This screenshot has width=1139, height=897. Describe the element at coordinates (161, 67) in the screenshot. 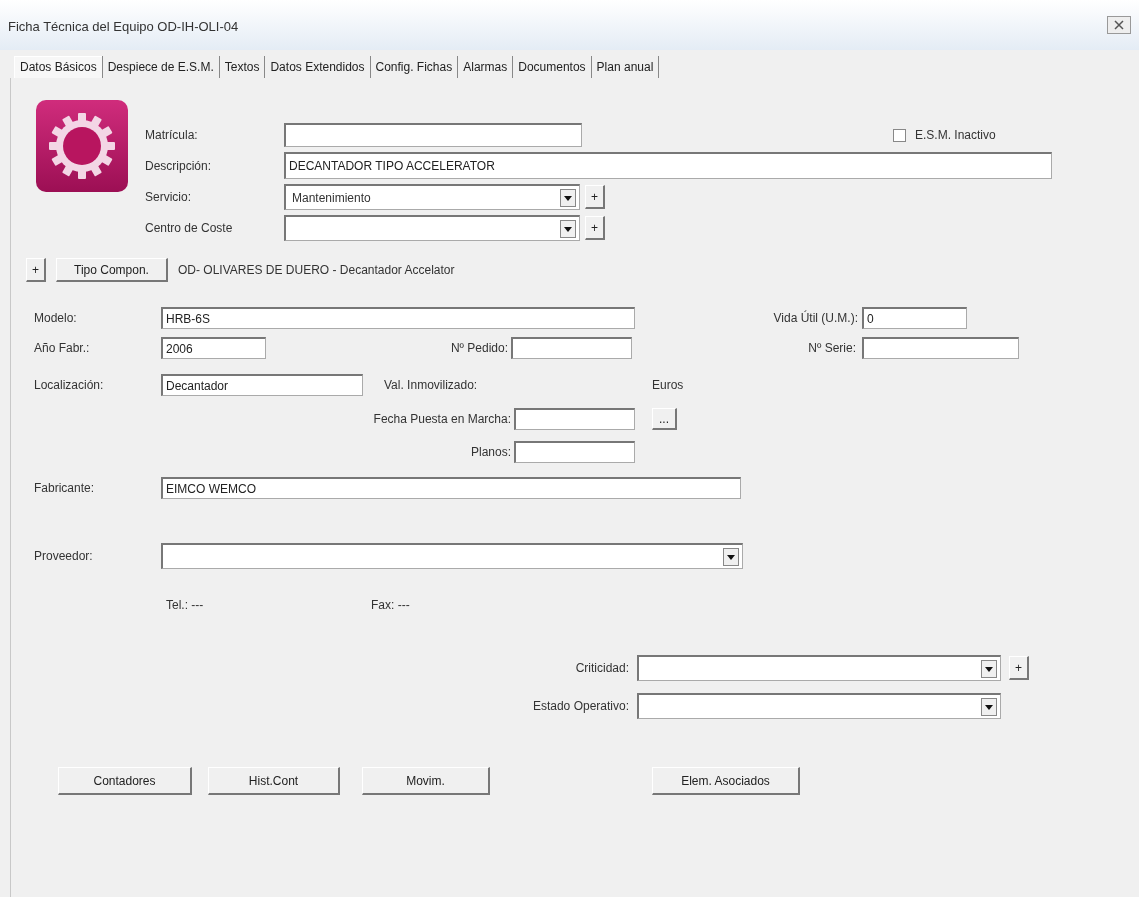

I see `tab: Despiece de E.S.M.` at that location.